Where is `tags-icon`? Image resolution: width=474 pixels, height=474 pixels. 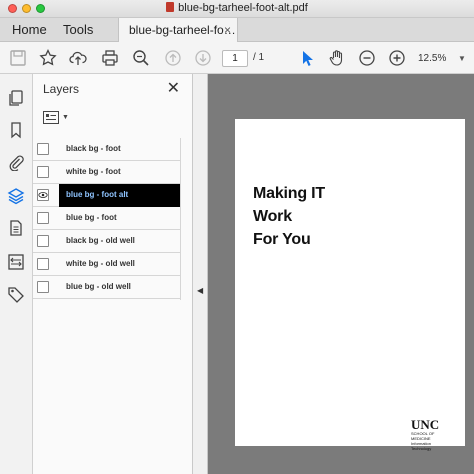 tags-icon is located at coordinates (16, 294).